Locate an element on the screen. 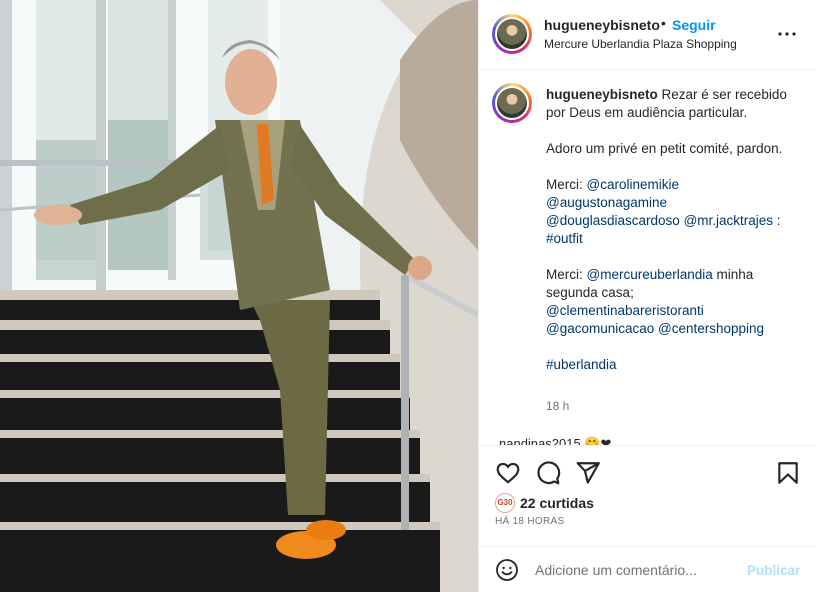 This screenshot has width=816, height=592. mention-link: @augustonagamine is located at coordinates (606, 202).